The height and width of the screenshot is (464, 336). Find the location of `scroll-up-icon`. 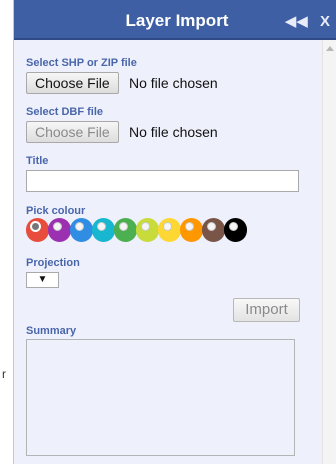

scroll-up-icon is located at coordinates (330, 48).